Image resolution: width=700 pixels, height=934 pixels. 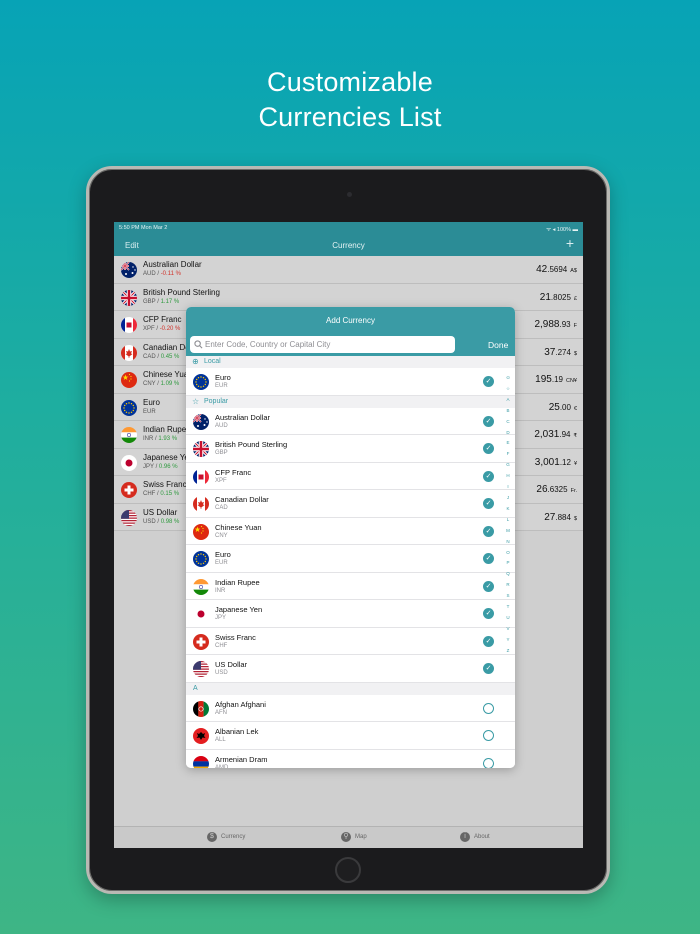 What do you see at coordinates (348, 270) in the screenshot?
I see `currency-row: Australian Dollar AUD / -0.11 % 42.5694 A$` at bounding box center [348, 270].